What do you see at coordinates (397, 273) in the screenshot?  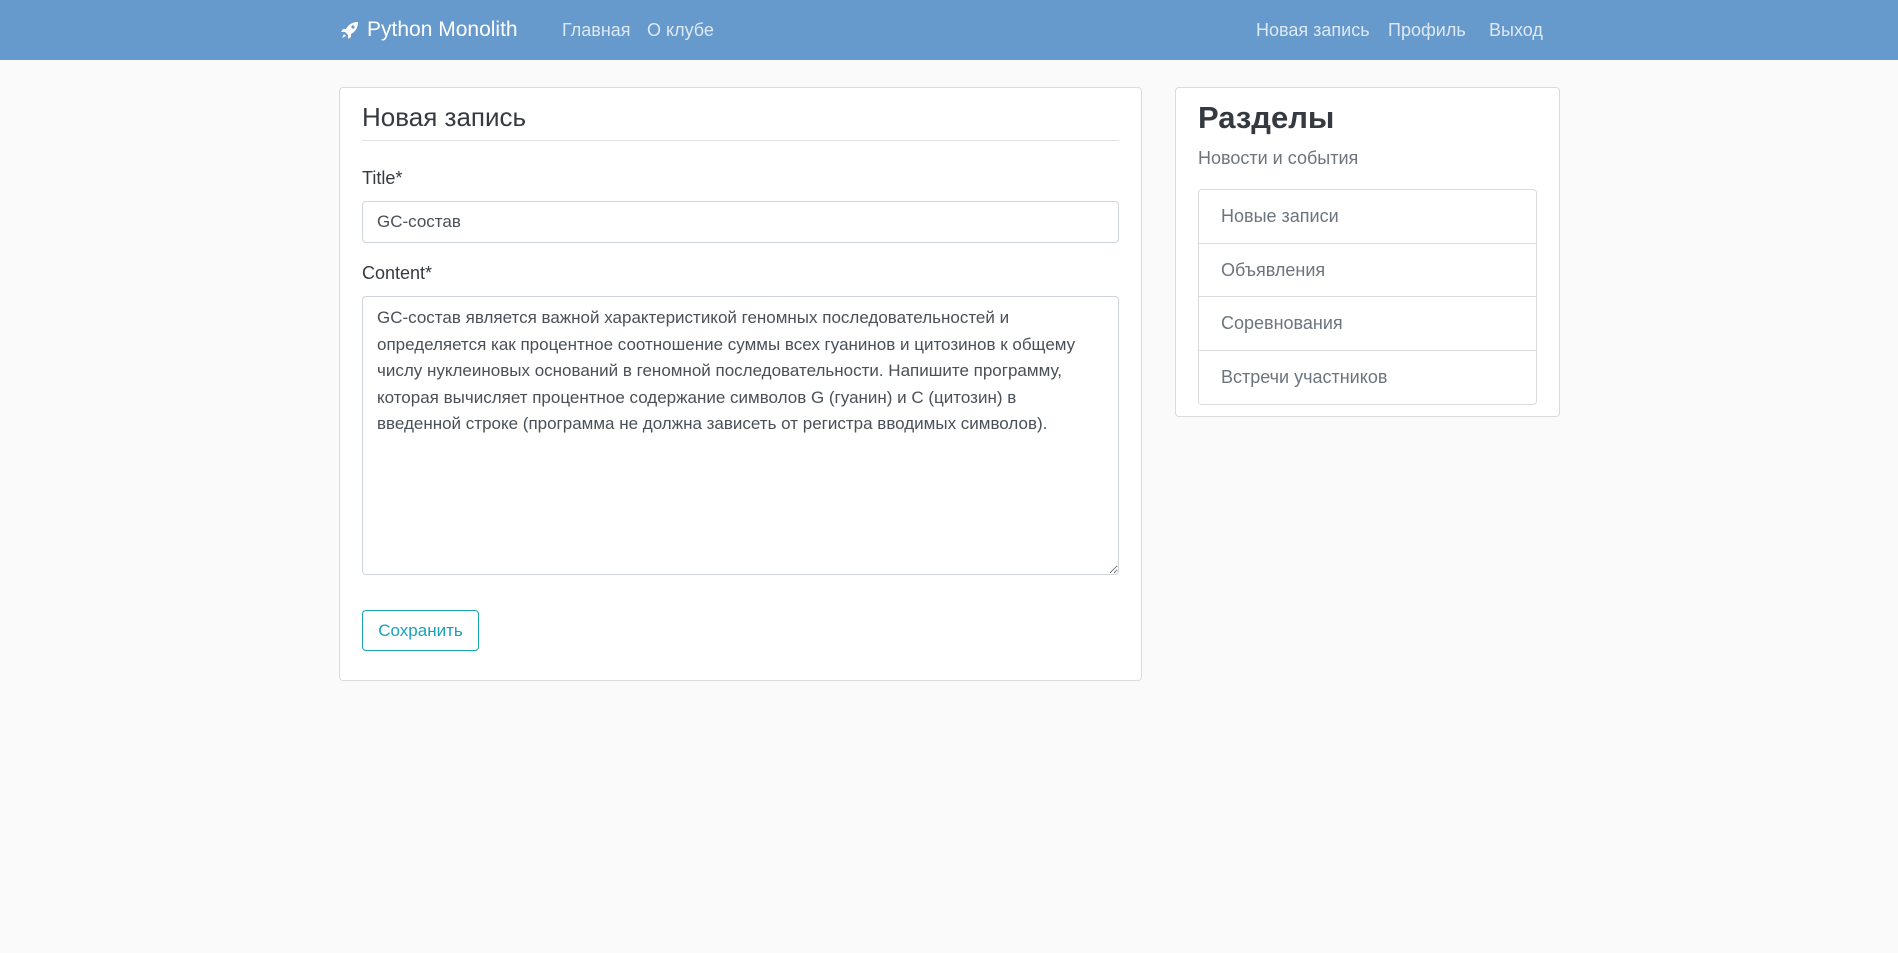 I see `content-label: Content*` at bounding box center [397, 273].